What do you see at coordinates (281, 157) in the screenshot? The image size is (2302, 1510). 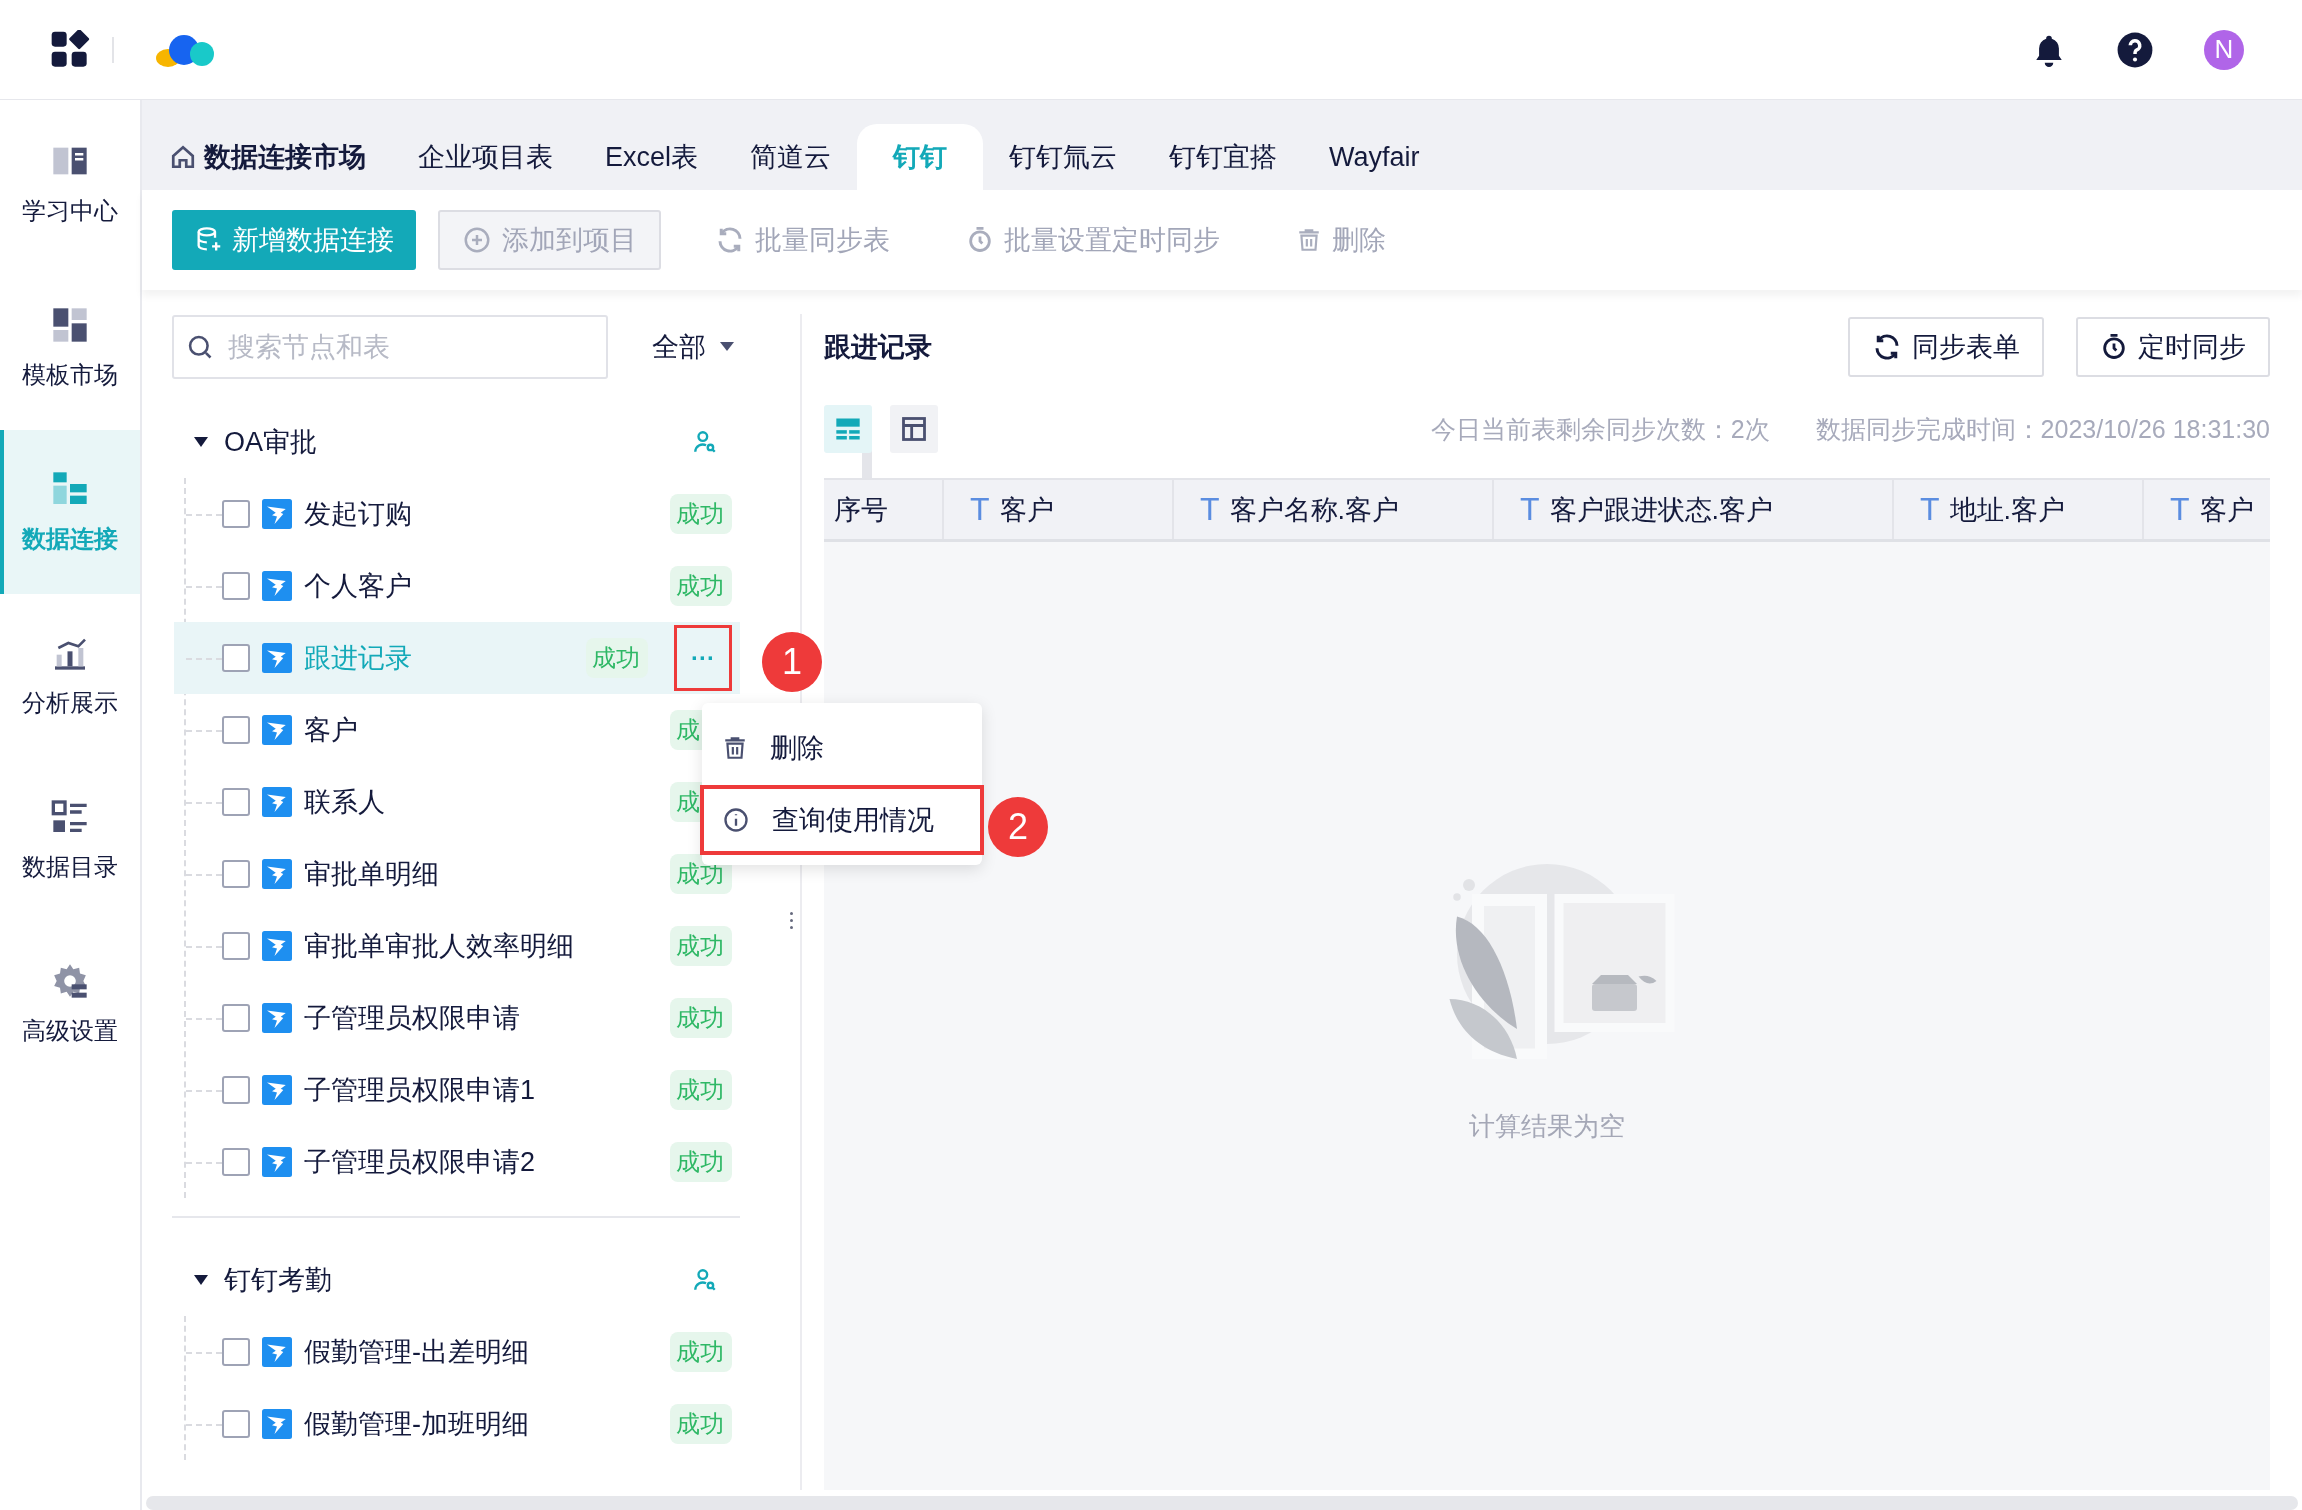 I see `tab: 数据连接市场` at bounding box center [281, 157].